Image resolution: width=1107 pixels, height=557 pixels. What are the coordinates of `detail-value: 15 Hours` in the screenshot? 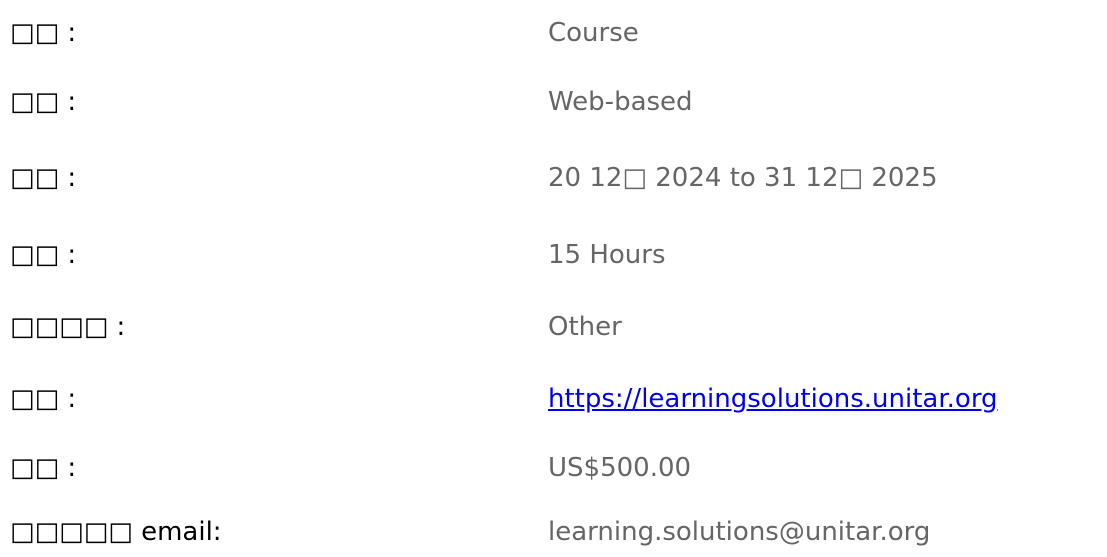 It's located at (607, 255).